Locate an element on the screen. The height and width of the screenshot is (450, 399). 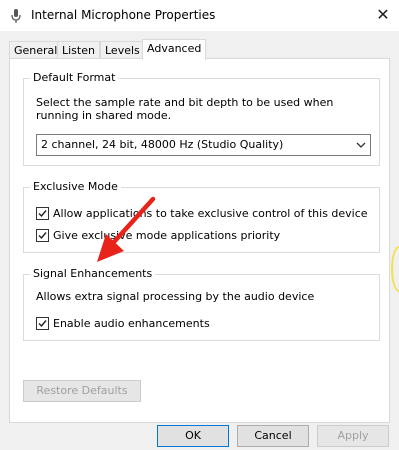
tab-strip: General Listen Levels Advanced is located at coordinates (199, 49).